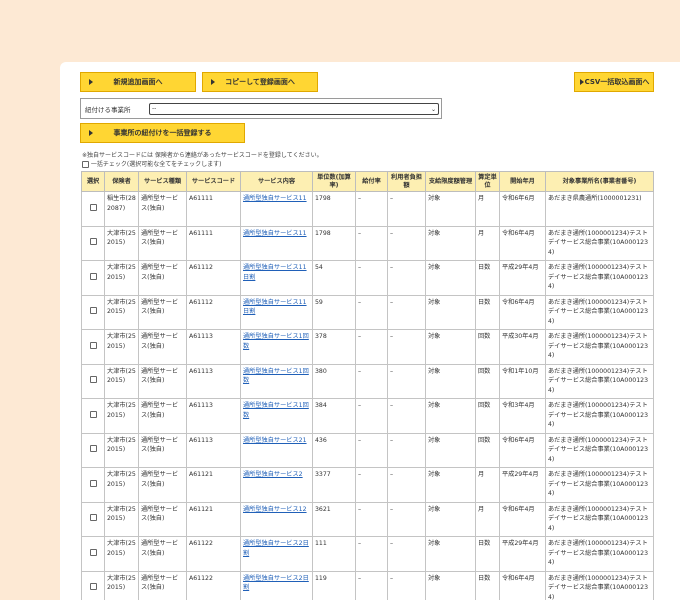  Describe the element at coordinates (121, 312) in the screenshot. I see `insurer-cell: 大津市(252015)` at that location.